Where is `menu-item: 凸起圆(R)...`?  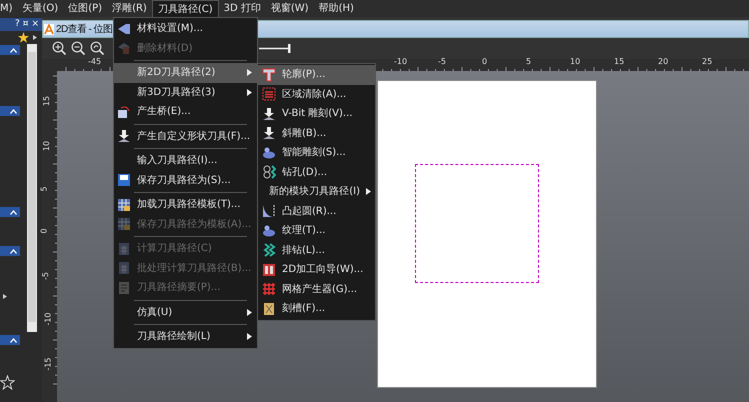
menu-item: 凸起圆(R)... is located at coordinates (316, 211).